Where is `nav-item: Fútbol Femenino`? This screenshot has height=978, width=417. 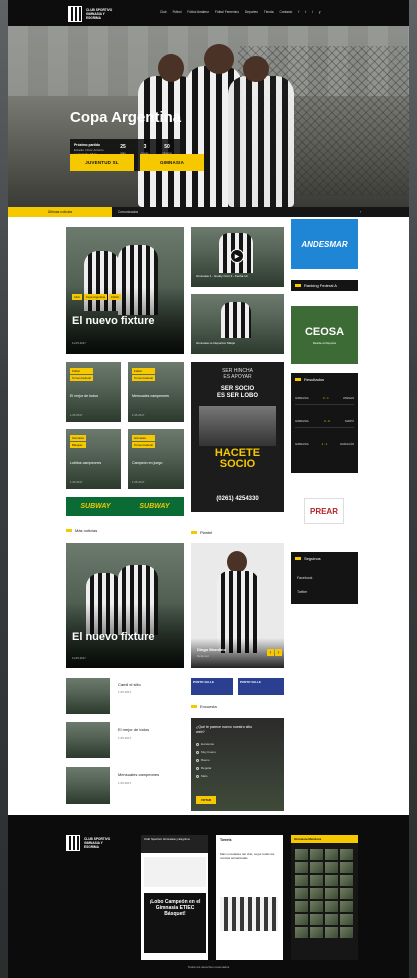 nav-item: Fútbol Femenino is located at coordinates (227, 12).